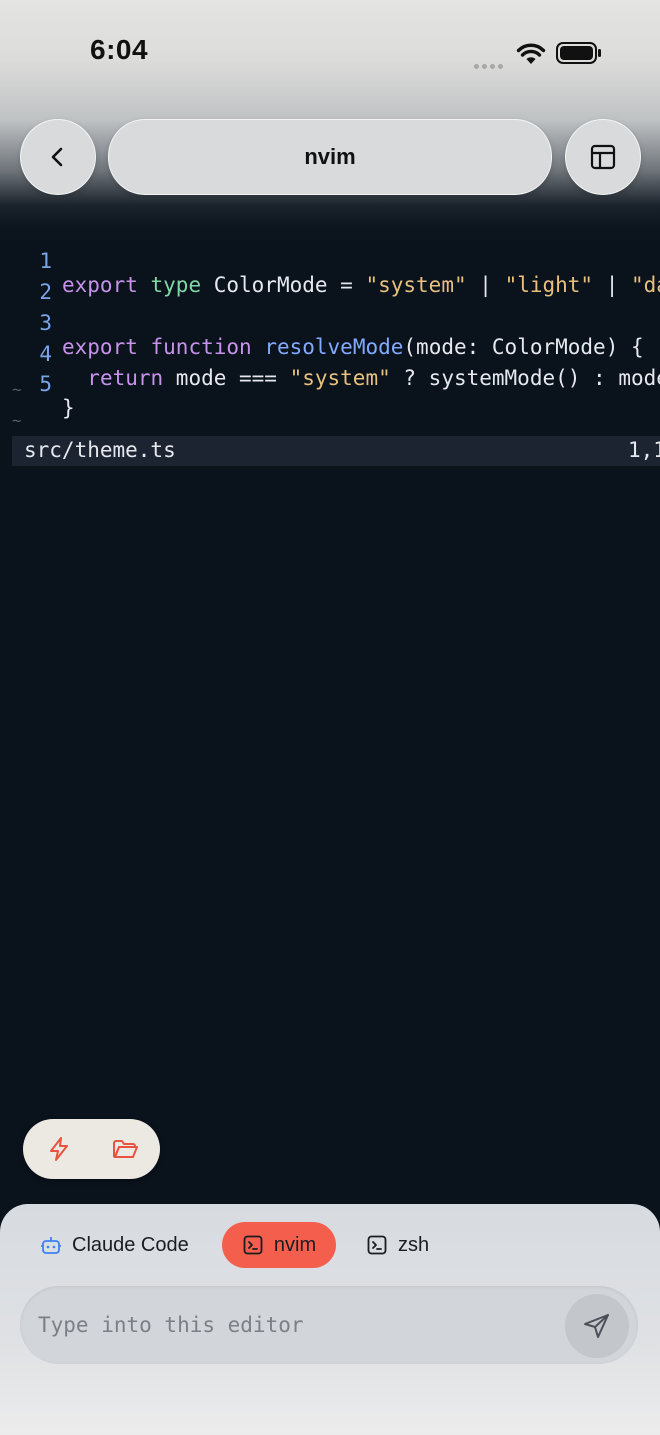 The image size is (660, 1435). Describe the element at coordinates (37, 384) in the screenshot. I see `code-line: 5 }` at that location.